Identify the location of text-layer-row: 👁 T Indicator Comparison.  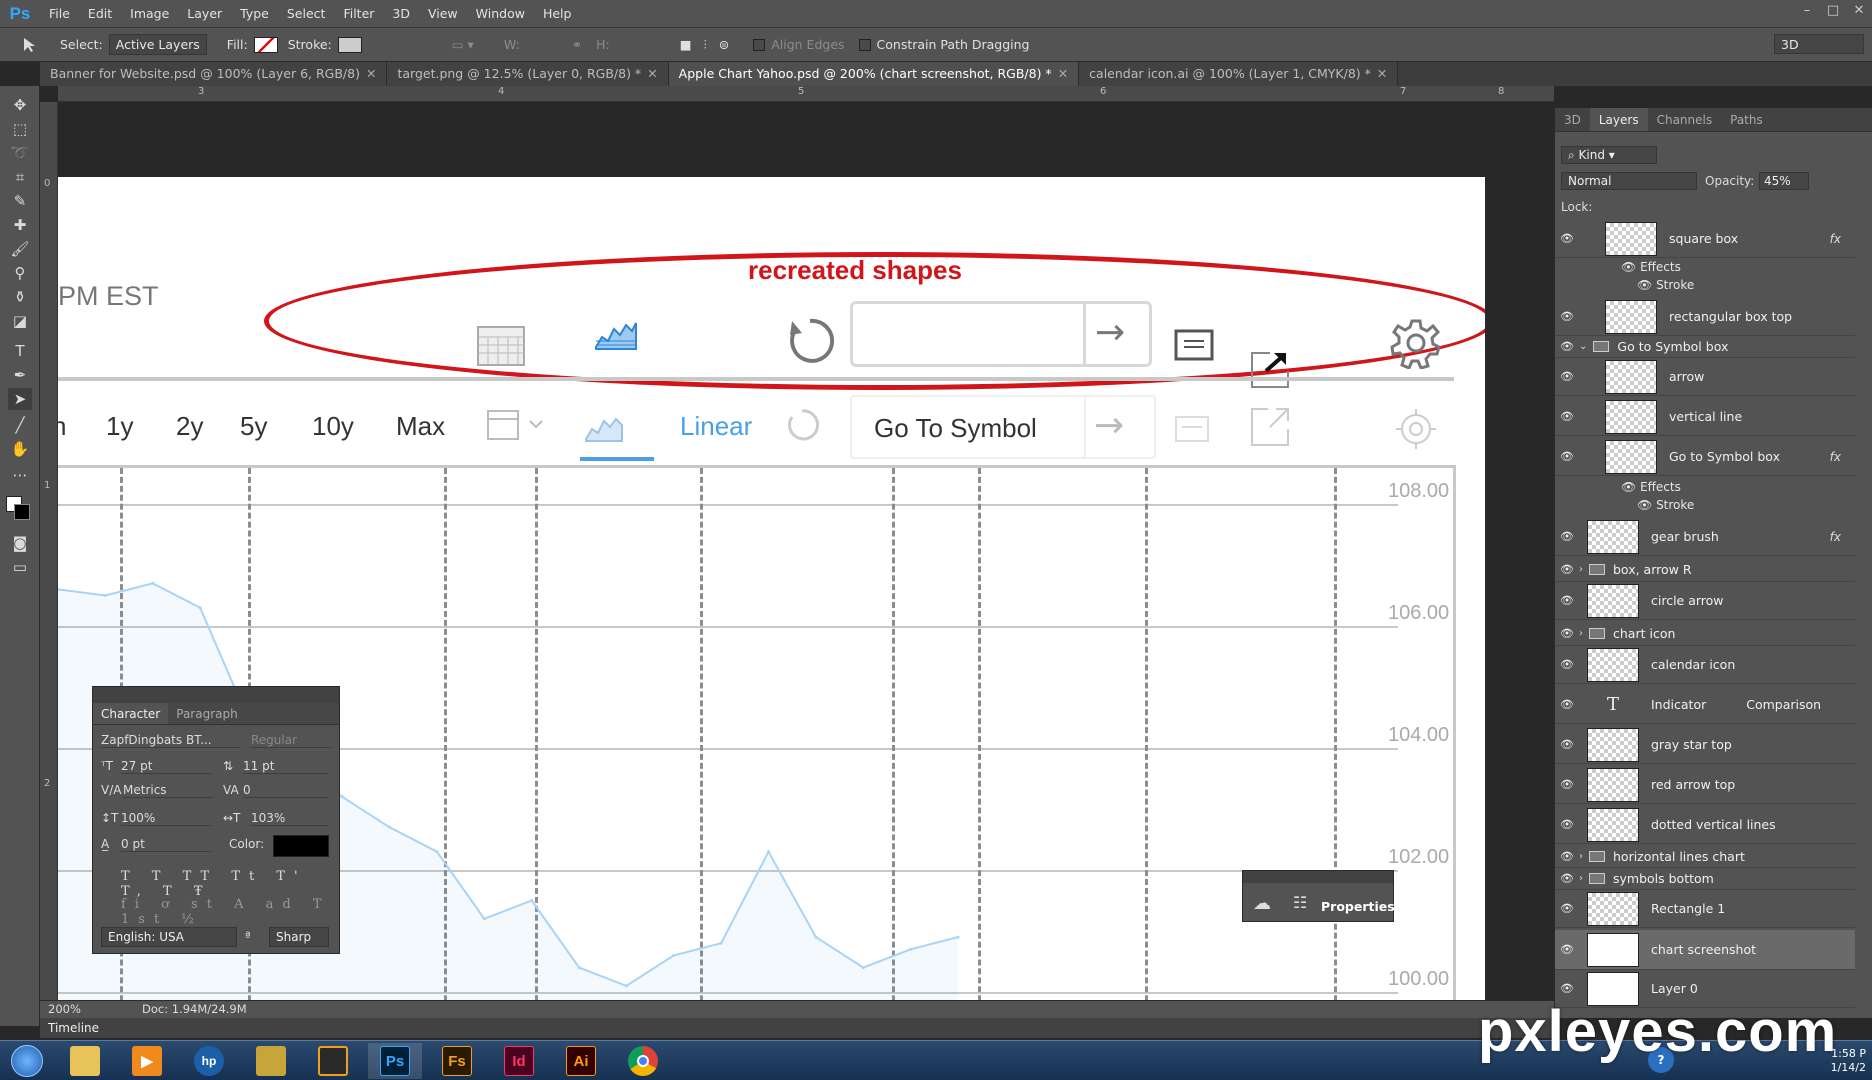
(1705, 705).